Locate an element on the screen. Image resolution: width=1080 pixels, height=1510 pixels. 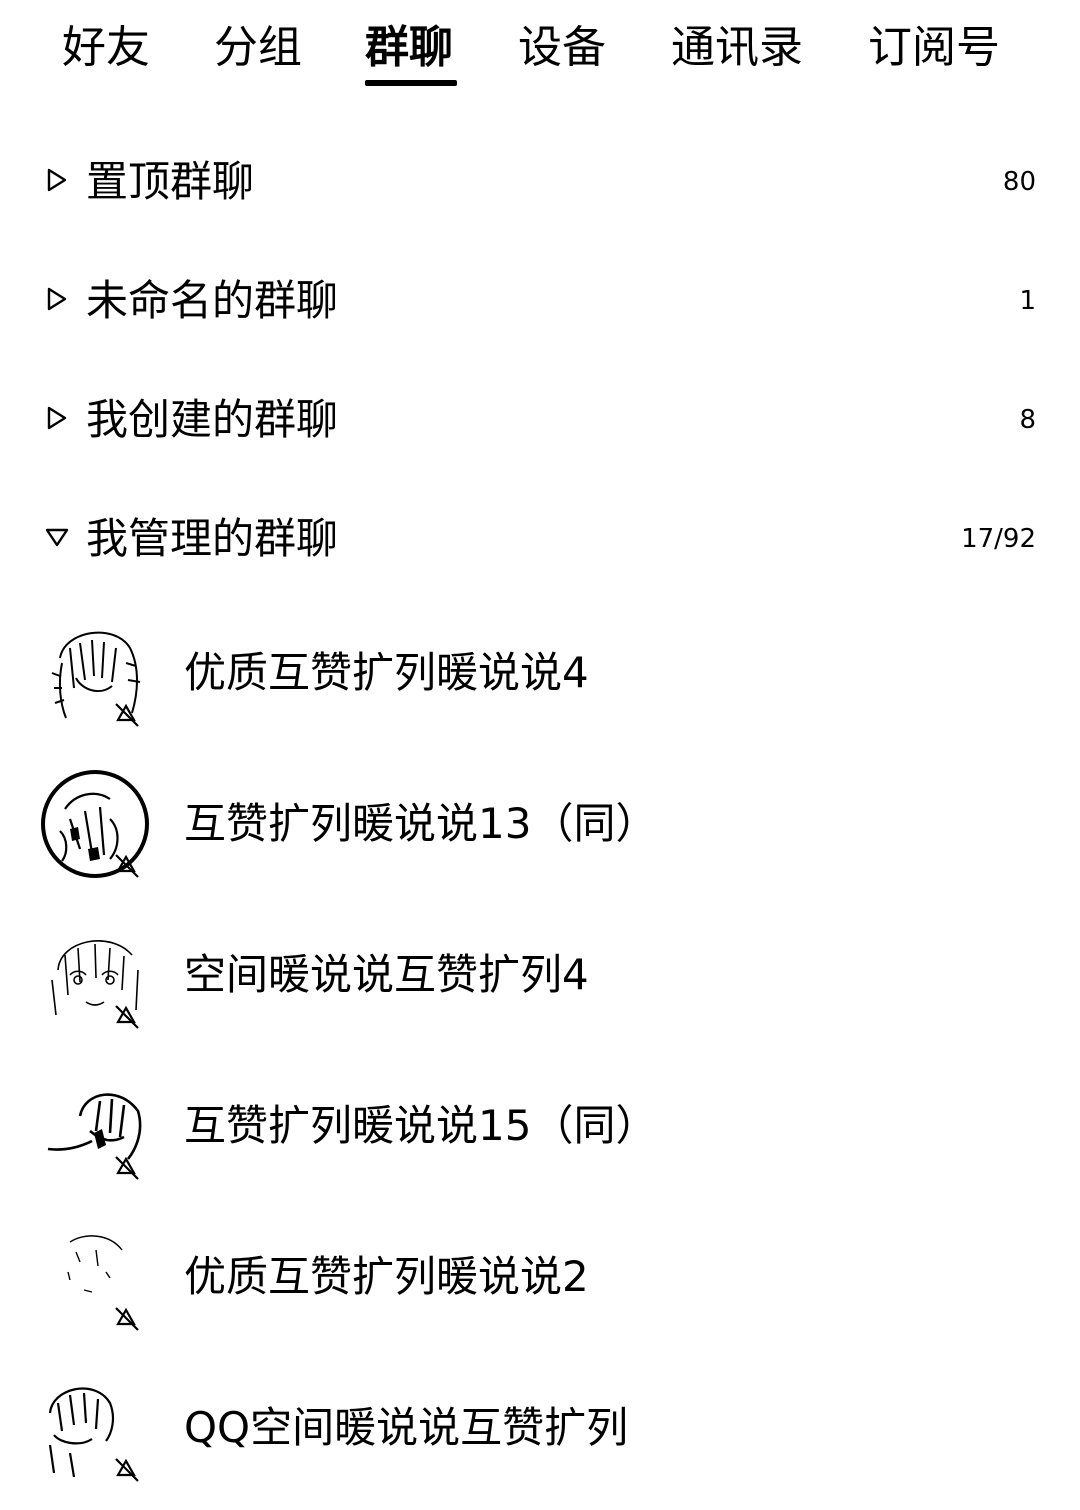
tab-bar: 好友 分组 群聊 设备 通讯录 订阅号 is located at coordinates (540, 50).